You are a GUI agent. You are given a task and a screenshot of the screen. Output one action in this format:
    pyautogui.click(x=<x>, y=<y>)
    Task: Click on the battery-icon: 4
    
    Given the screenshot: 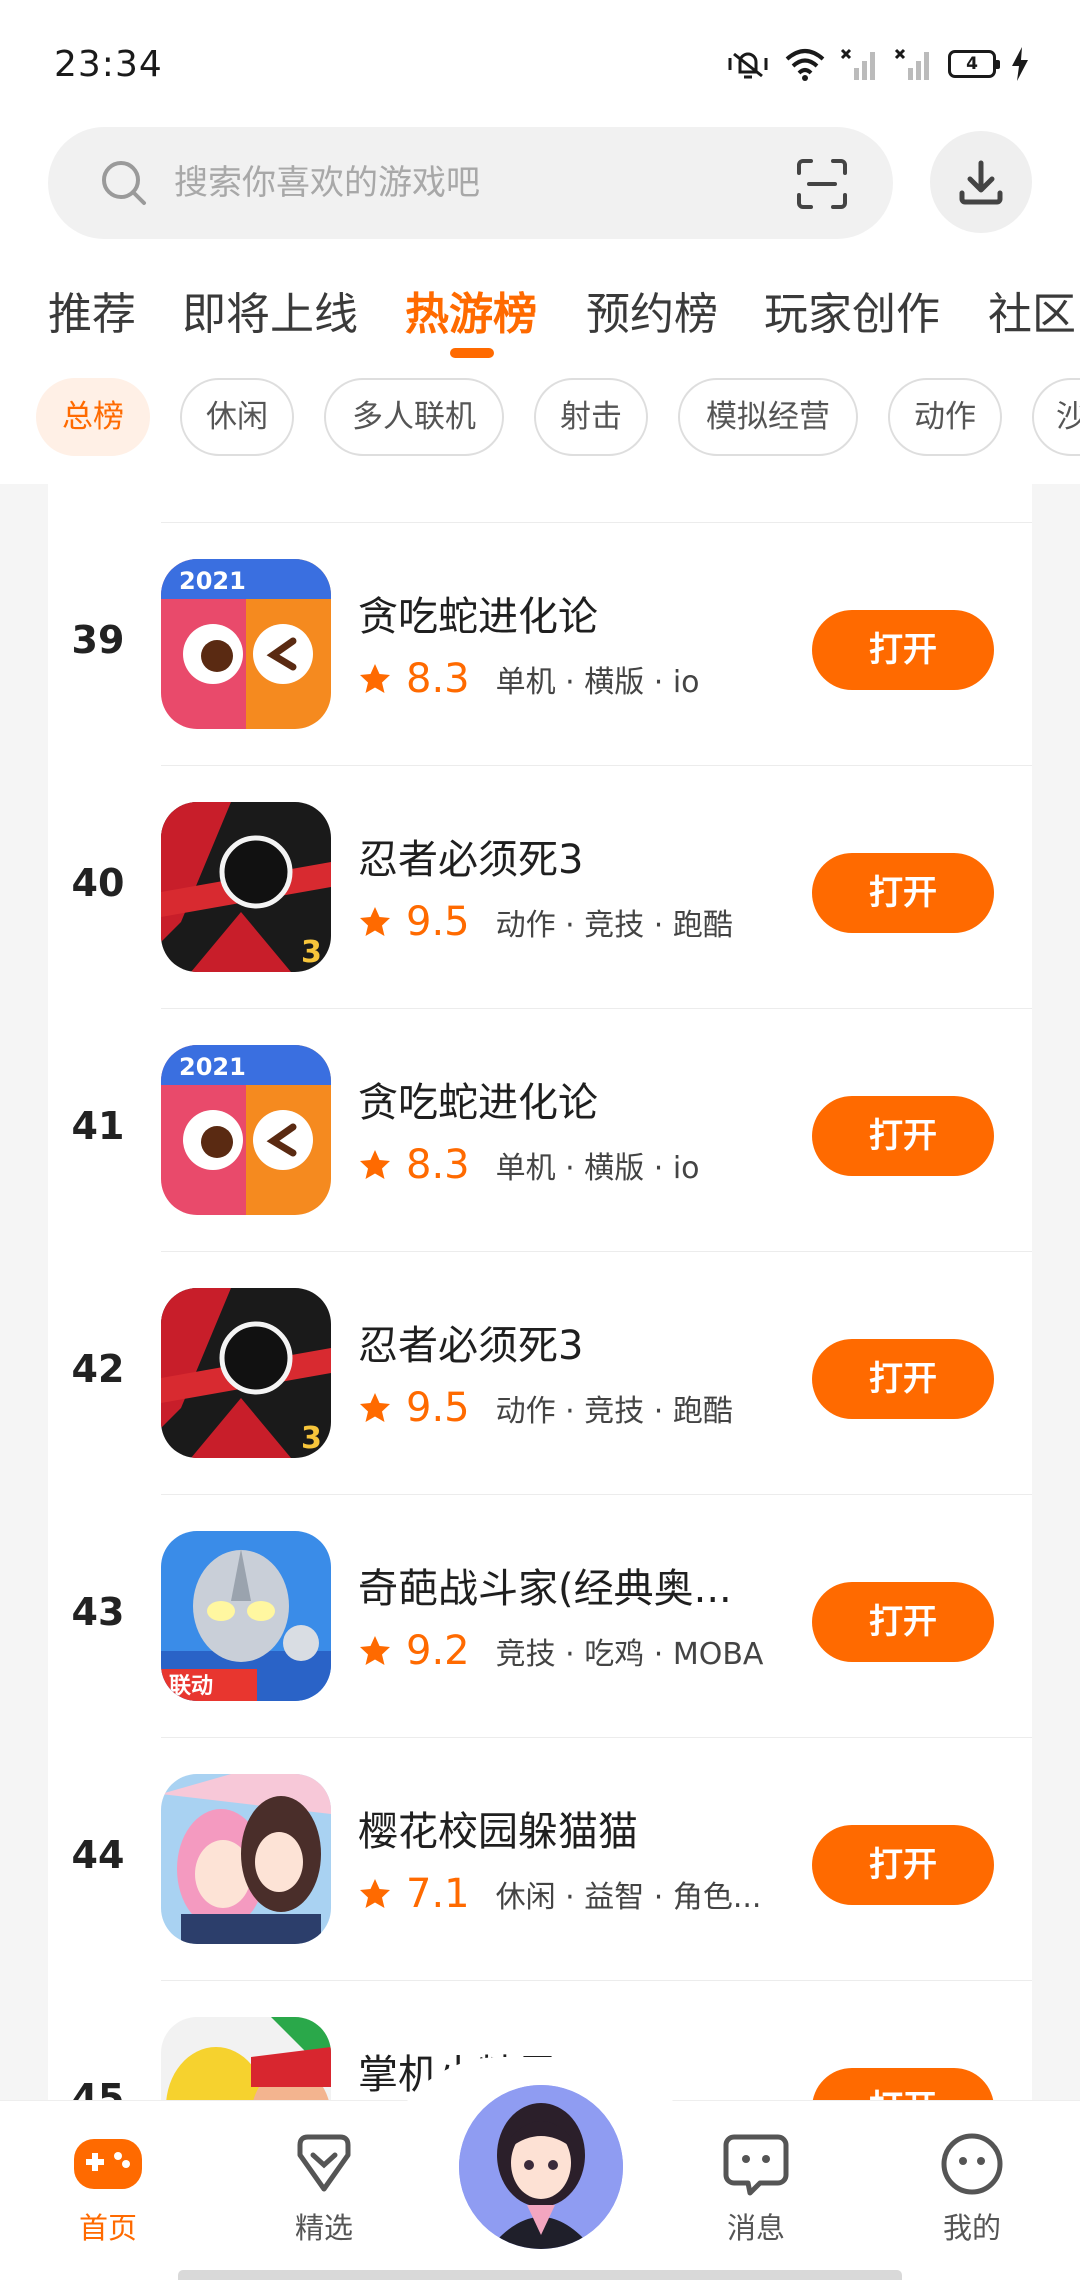 What is the action you would take?
    pyautogui.click(x=974, y=64)
    